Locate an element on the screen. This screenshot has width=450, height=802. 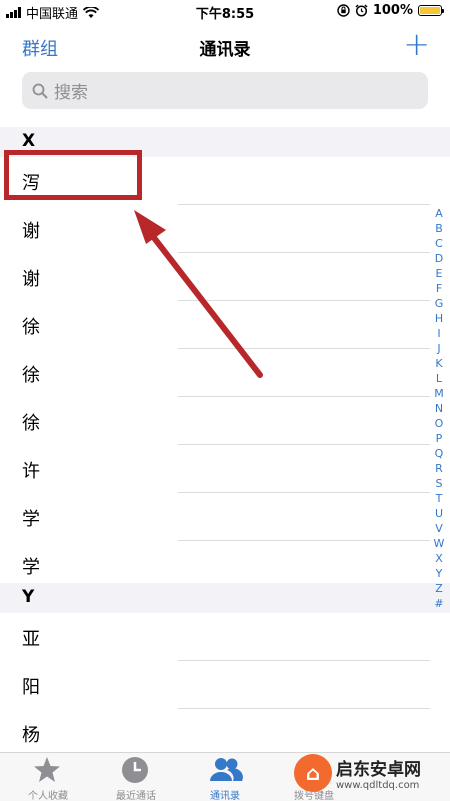
annotation-arrow is located at coordinates (198, 294).